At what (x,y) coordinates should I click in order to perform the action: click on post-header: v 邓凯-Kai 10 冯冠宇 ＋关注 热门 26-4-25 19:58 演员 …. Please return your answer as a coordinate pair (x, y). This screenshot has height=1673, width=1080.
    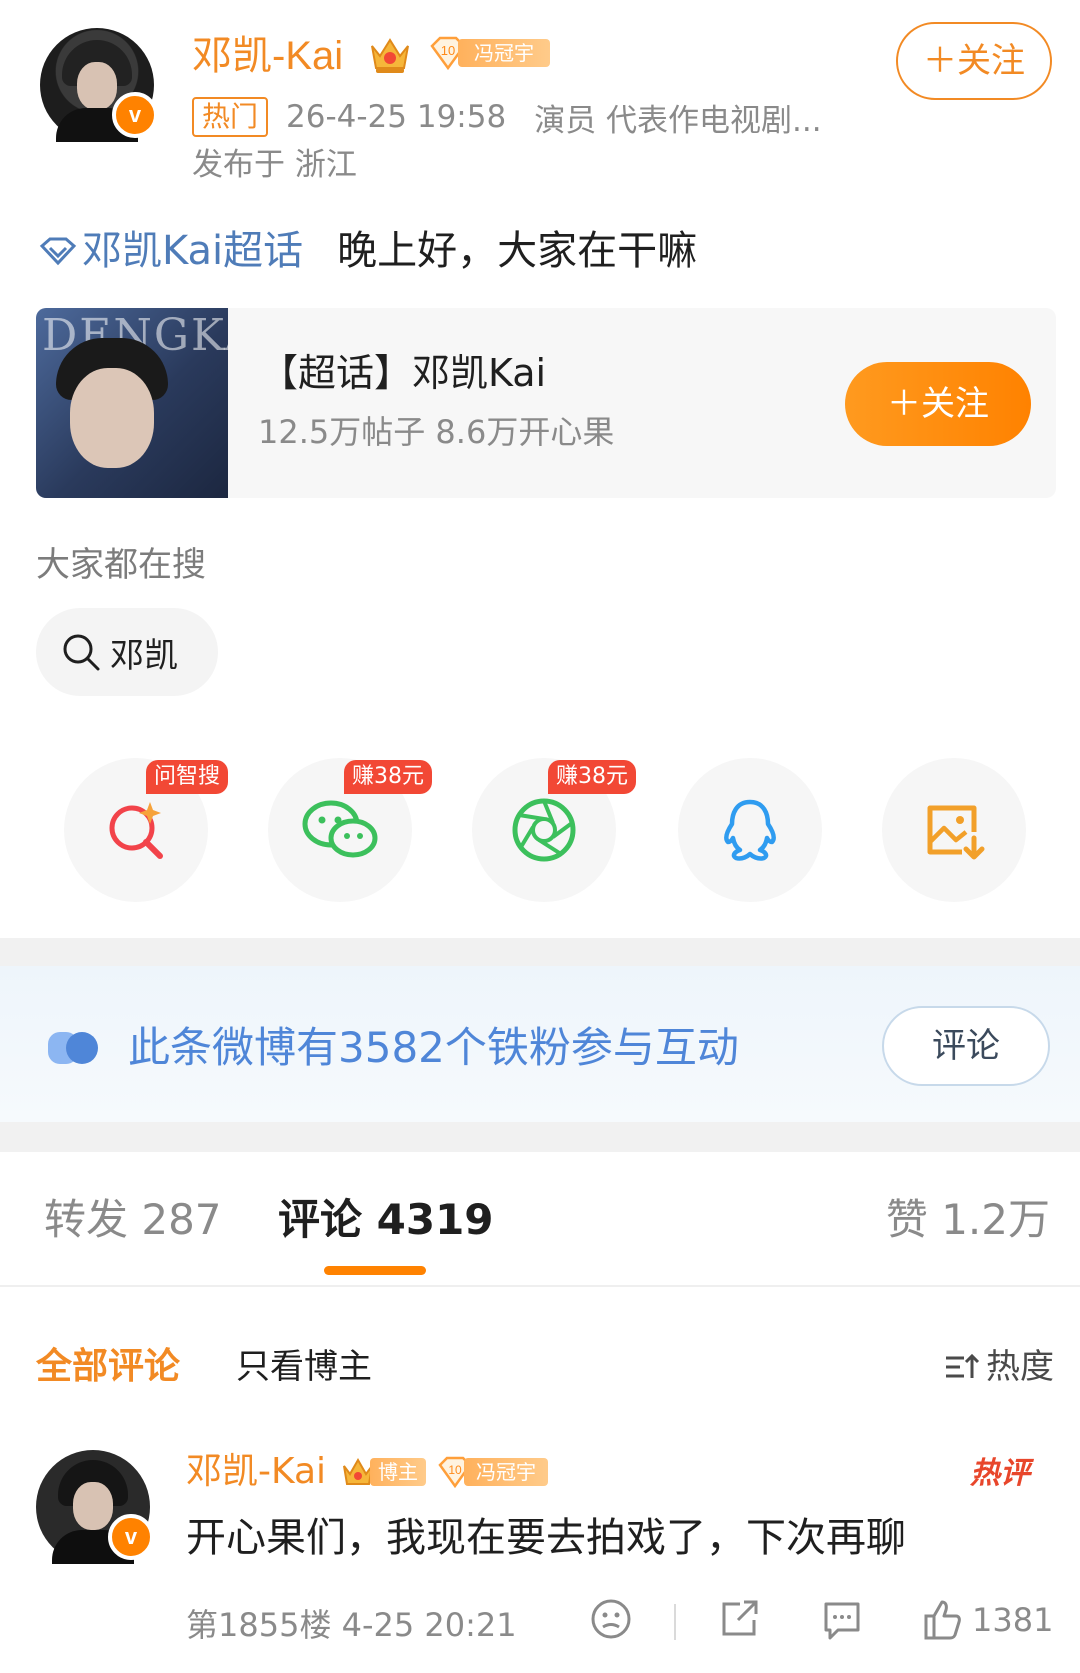
    Looking at the image, I should click on (540, 100).